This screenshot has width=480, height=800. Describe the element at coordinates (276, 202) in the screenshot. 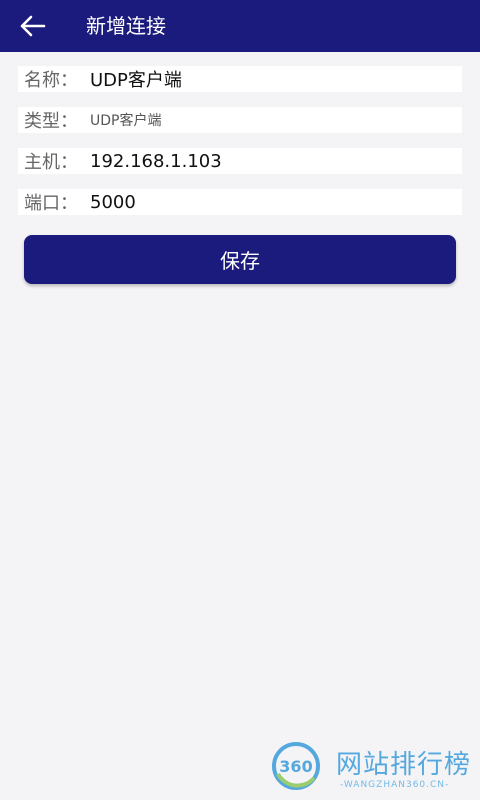

I see `port-input: 5000` at that location.